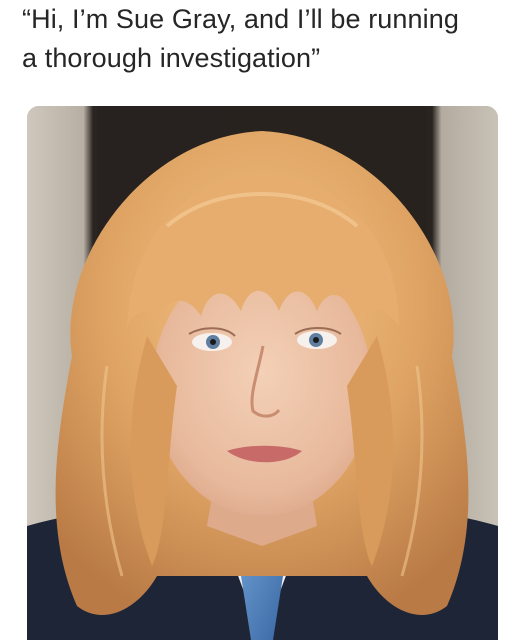  What do you see at coordinates (171, 58) in the screenshot?
I see `caption-line-2: a thorough investigation”` at bounding box center [171, 58].